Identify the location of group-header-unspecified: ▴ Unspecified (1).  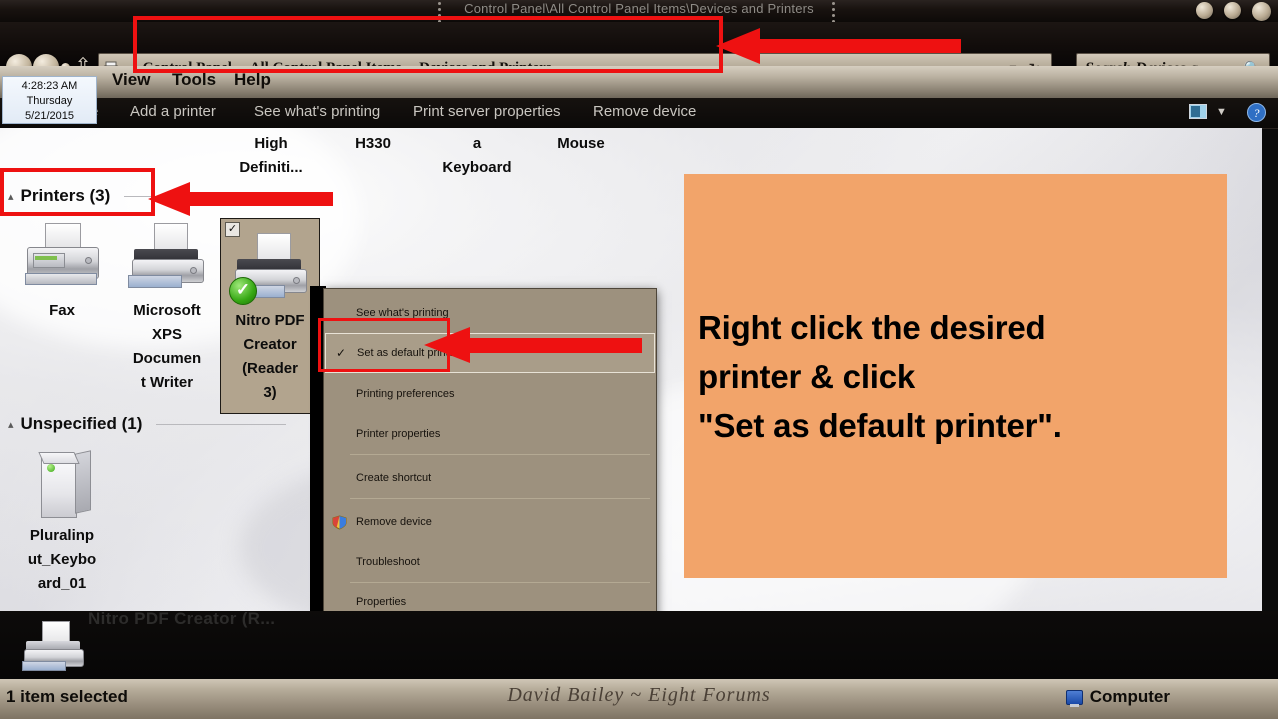
(168, 424).